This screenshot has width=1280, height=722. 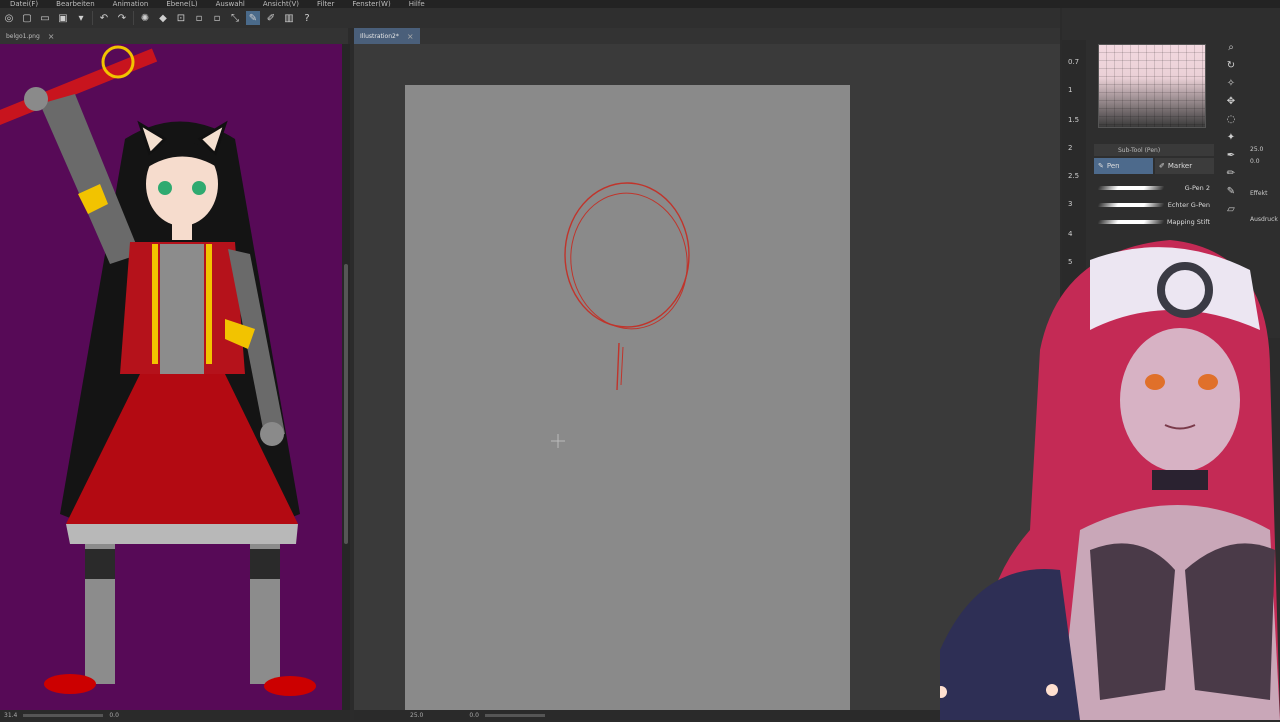 I want to click on save-icon: ▣, so click(x=63, y=18).